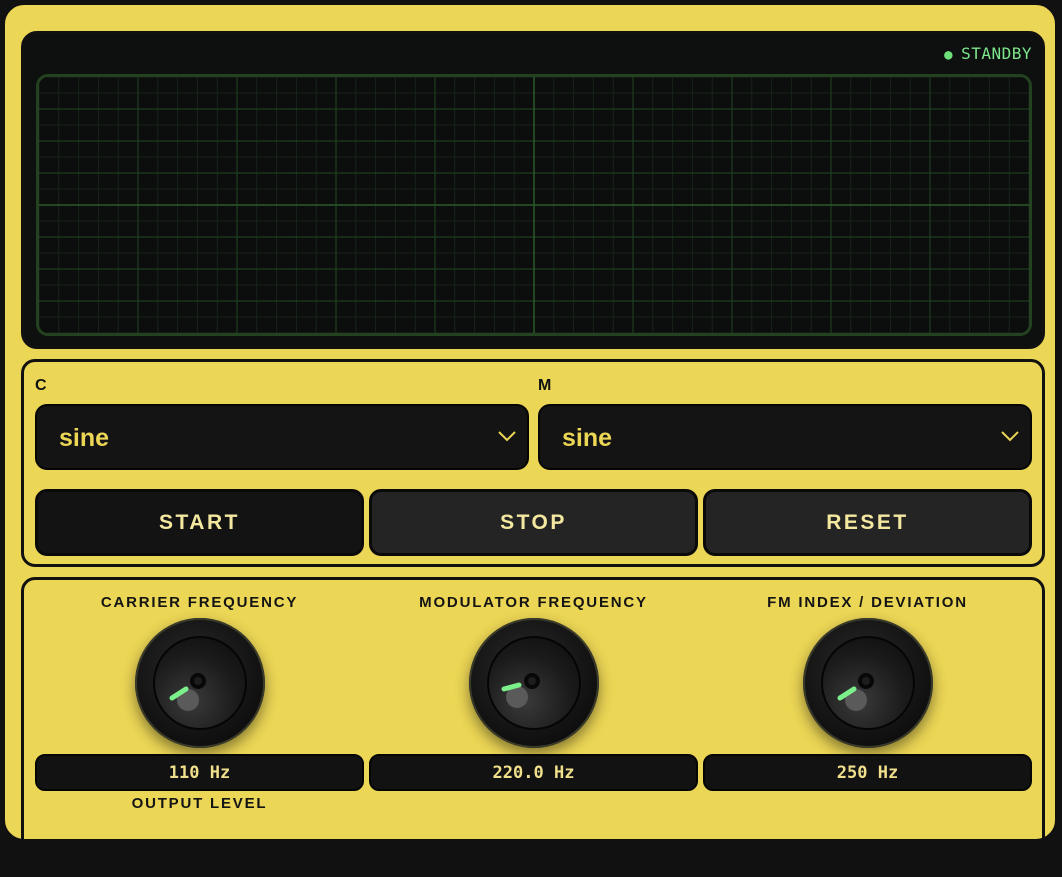  What do you see at coordinates (282, 437) in the screenshot?
I see `carrier-wave-select: sine` at bounding box center [282, 437].